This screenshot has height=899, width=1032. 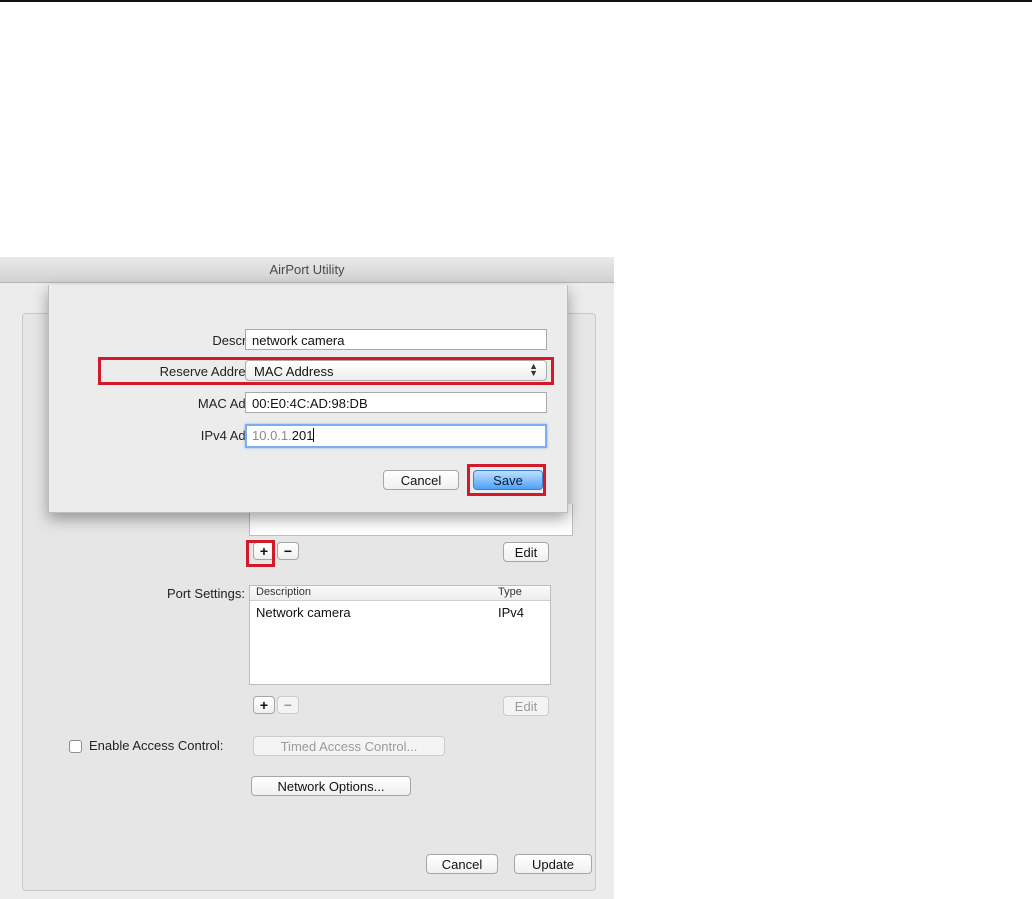 I want to click on remove-port-button: −, so click(x=288, y=705).